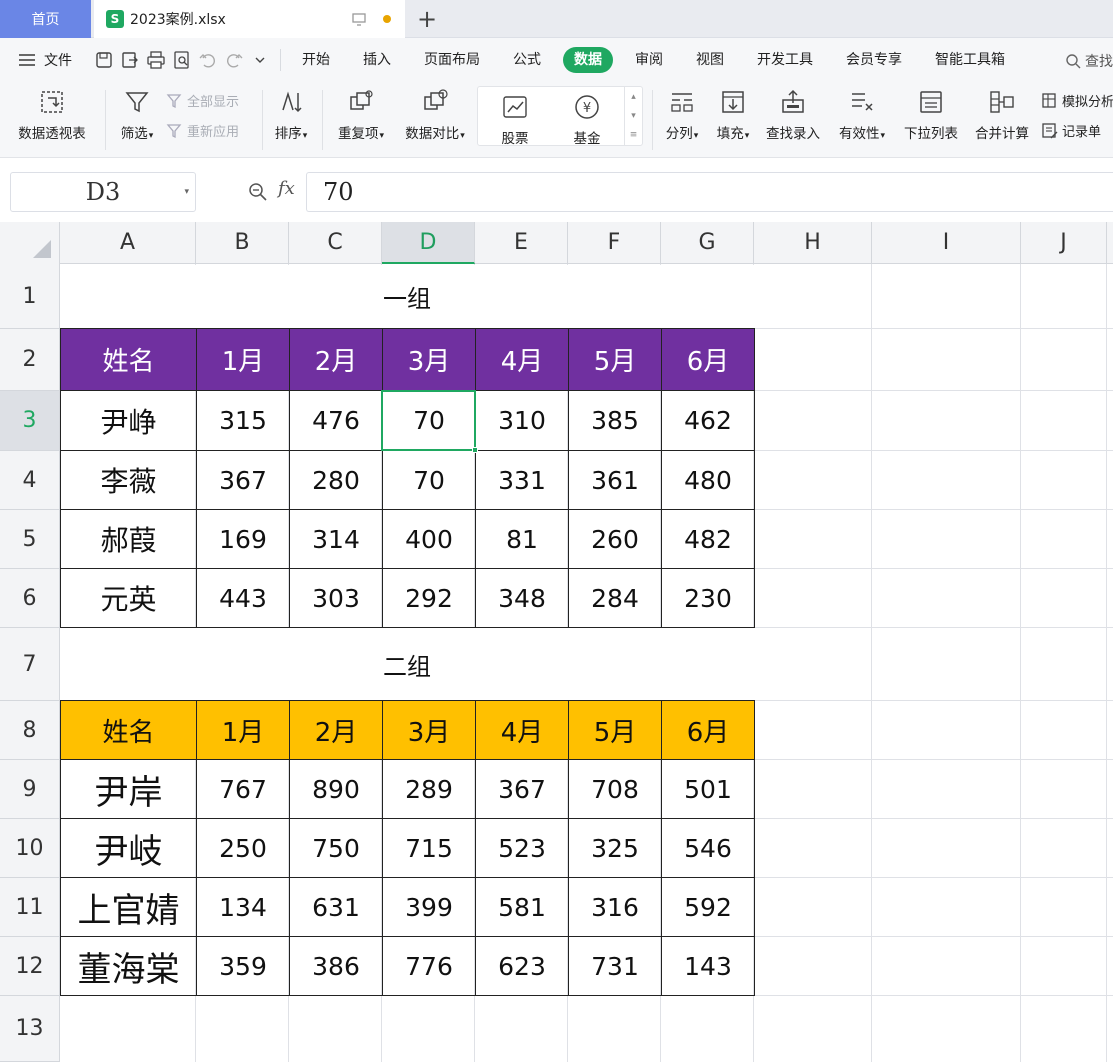 This screenshot has height=1062, width=1113. I want to click on data-compare-button: 数据对比▾, so click(435, 112).